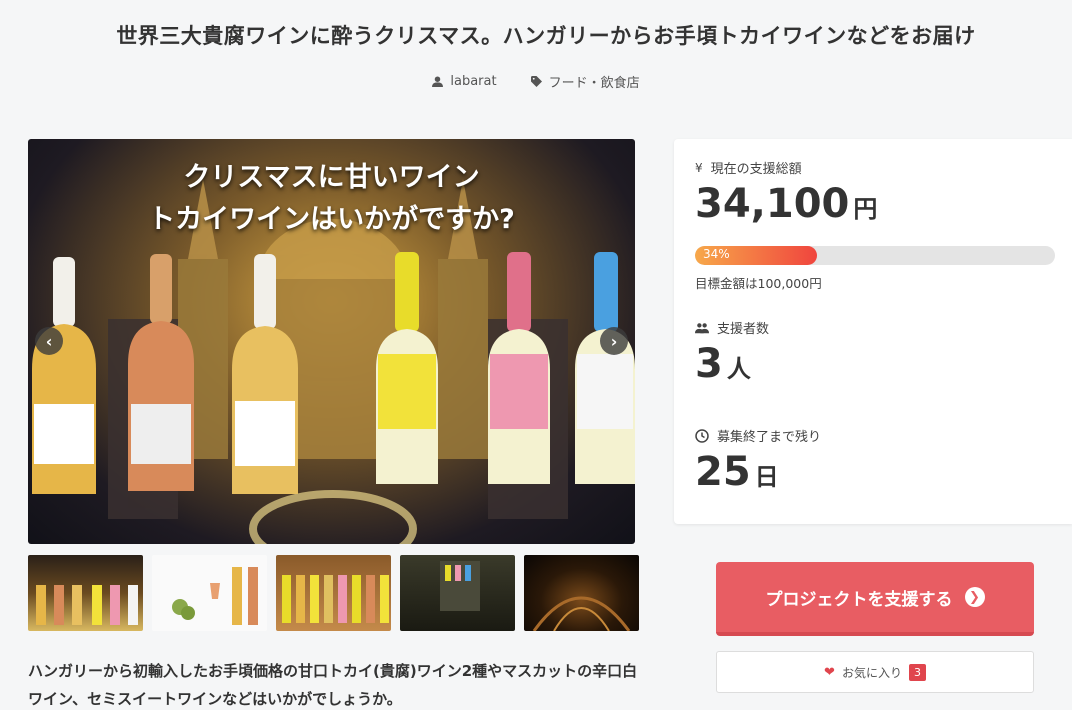  Describe the element at coordinates (438, 81) in the screenshot. I see `user-icon` at that location.